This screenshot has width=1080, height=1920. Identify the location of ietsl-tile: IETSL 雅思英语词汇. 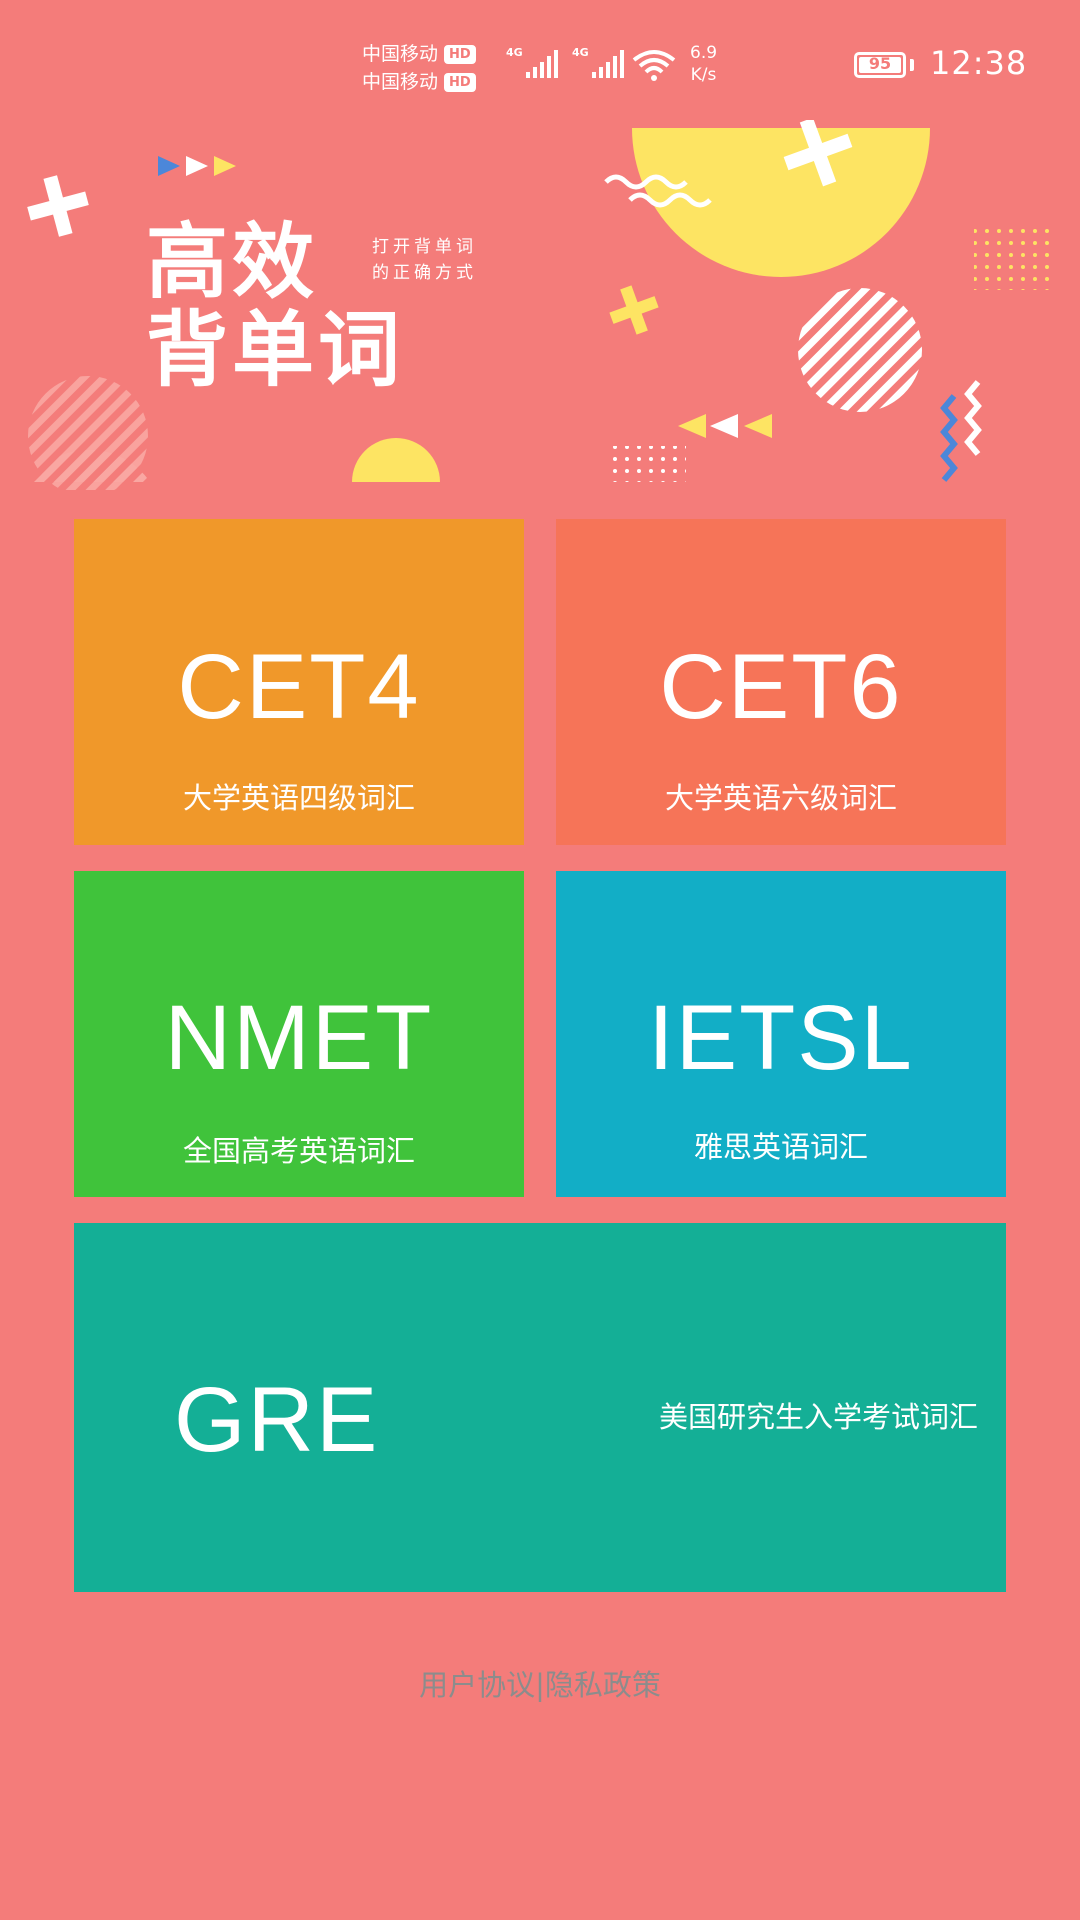
(781, 1034).